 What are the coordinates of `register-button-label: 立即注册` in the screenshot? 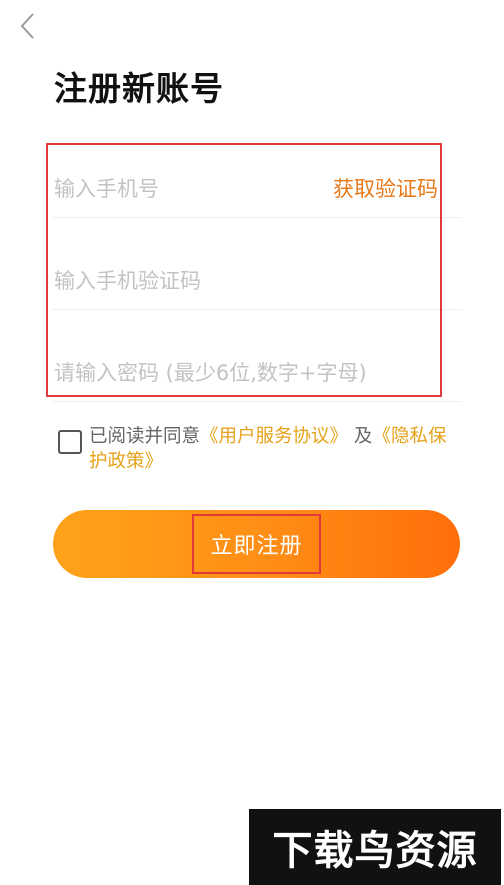 It's located at (256, 544).